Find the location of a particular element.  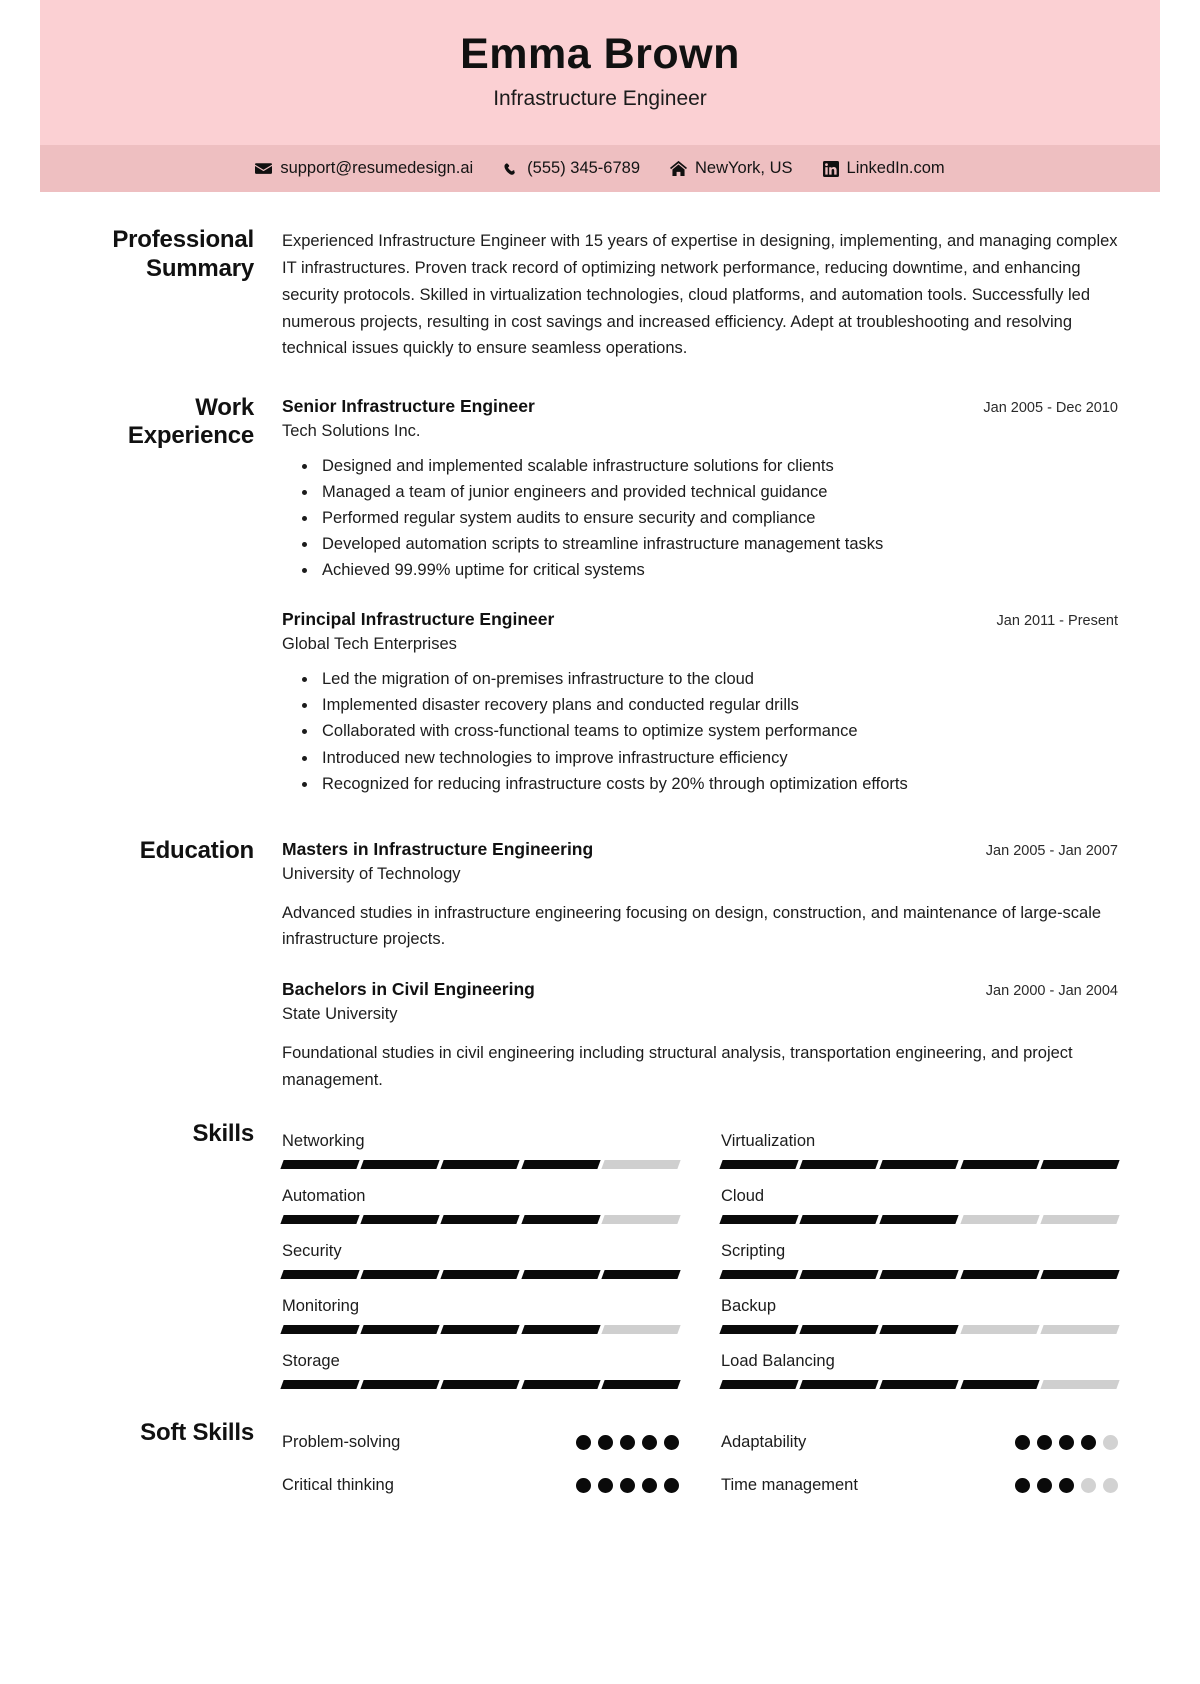

contact-item-phone: (555) 345-6789 is located at coordinates (571, 168).